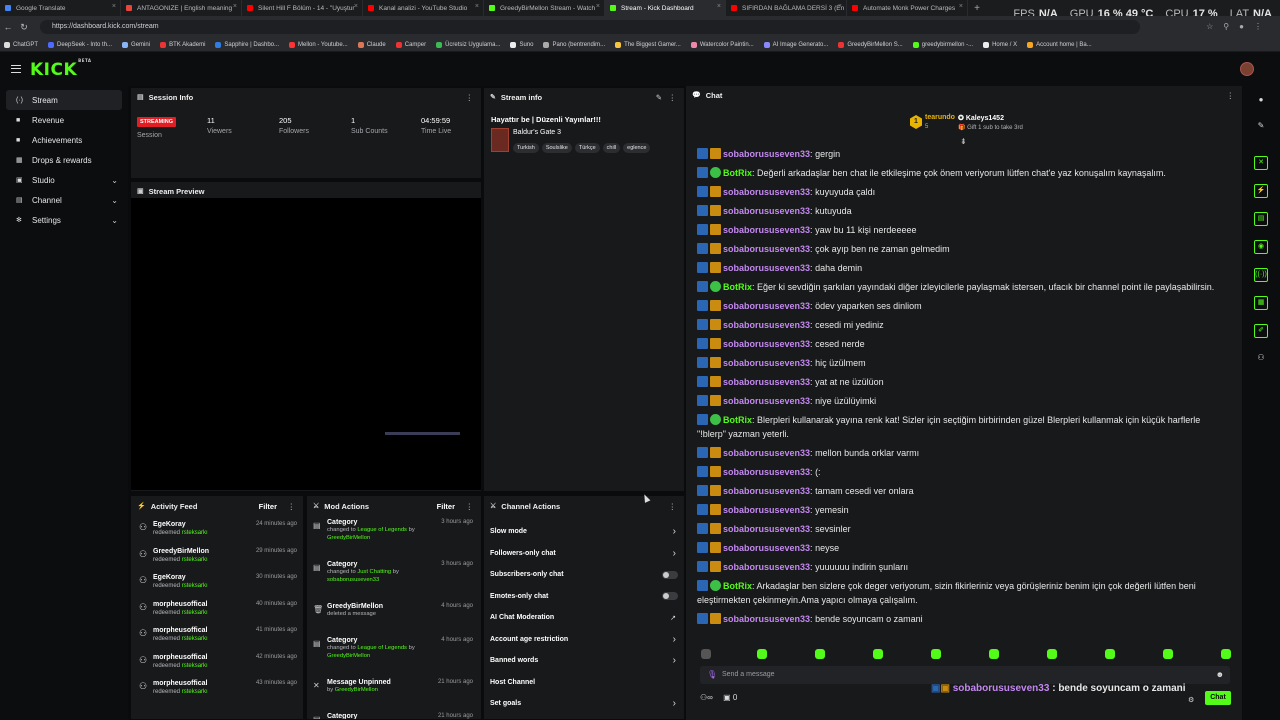  I want to click on toggle-switch, so click(670, 596).